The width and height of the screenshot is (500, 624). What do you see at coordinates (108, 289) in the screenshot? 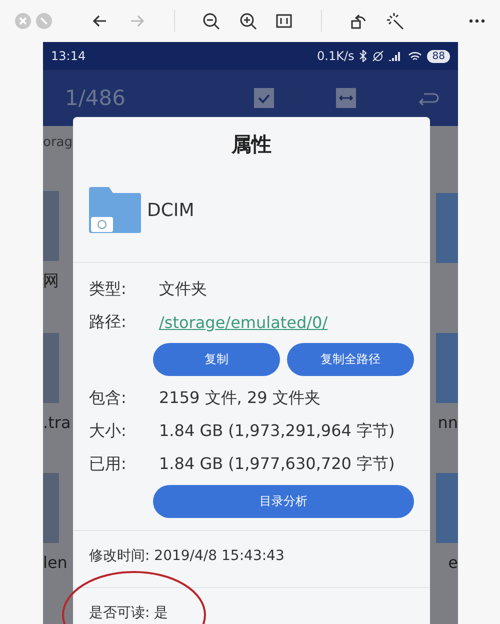
I see `property-label: 类型:` at bounding box center [108, 289].